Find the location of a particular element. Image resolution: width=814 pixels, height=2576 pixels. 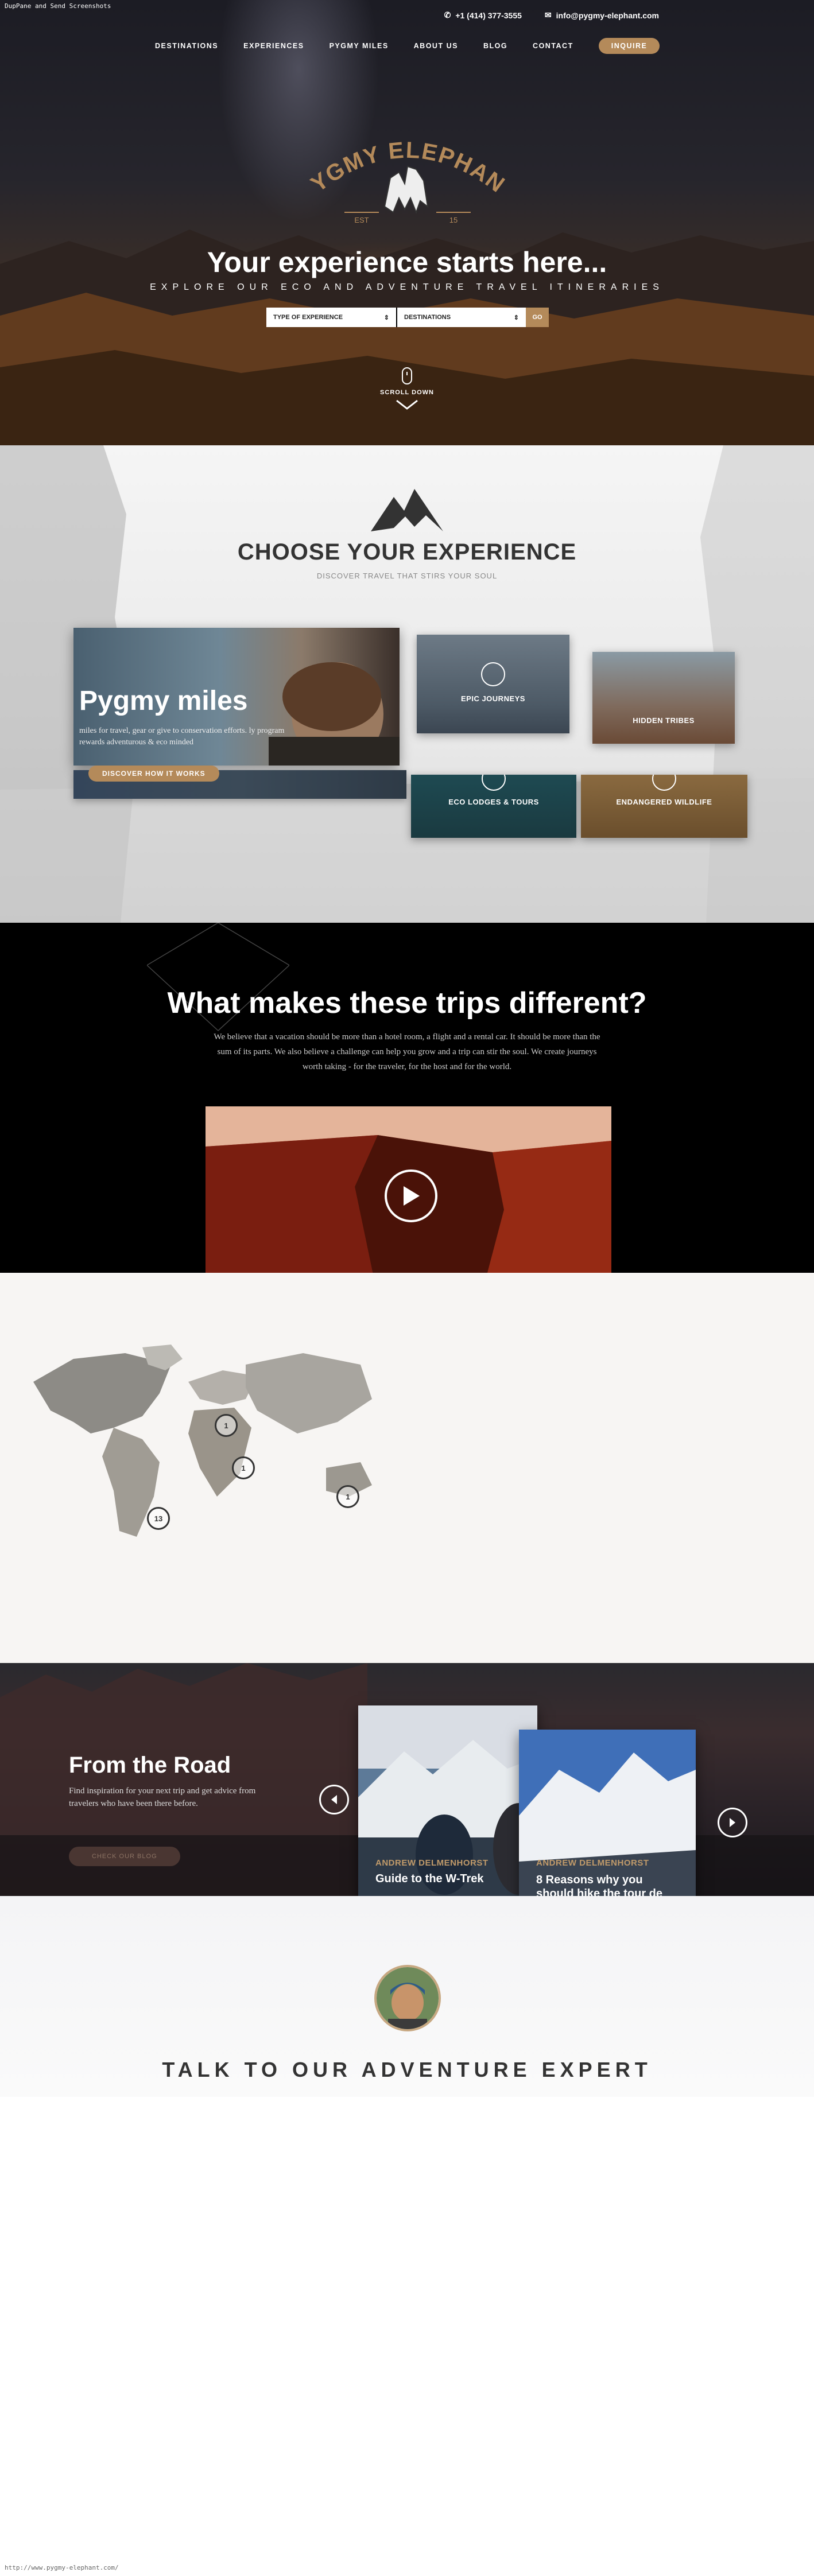

experience-subtitle: DISCOVER TRAVEL THAT STIRS YOUR SOUL is located at coordinates (407, 576).